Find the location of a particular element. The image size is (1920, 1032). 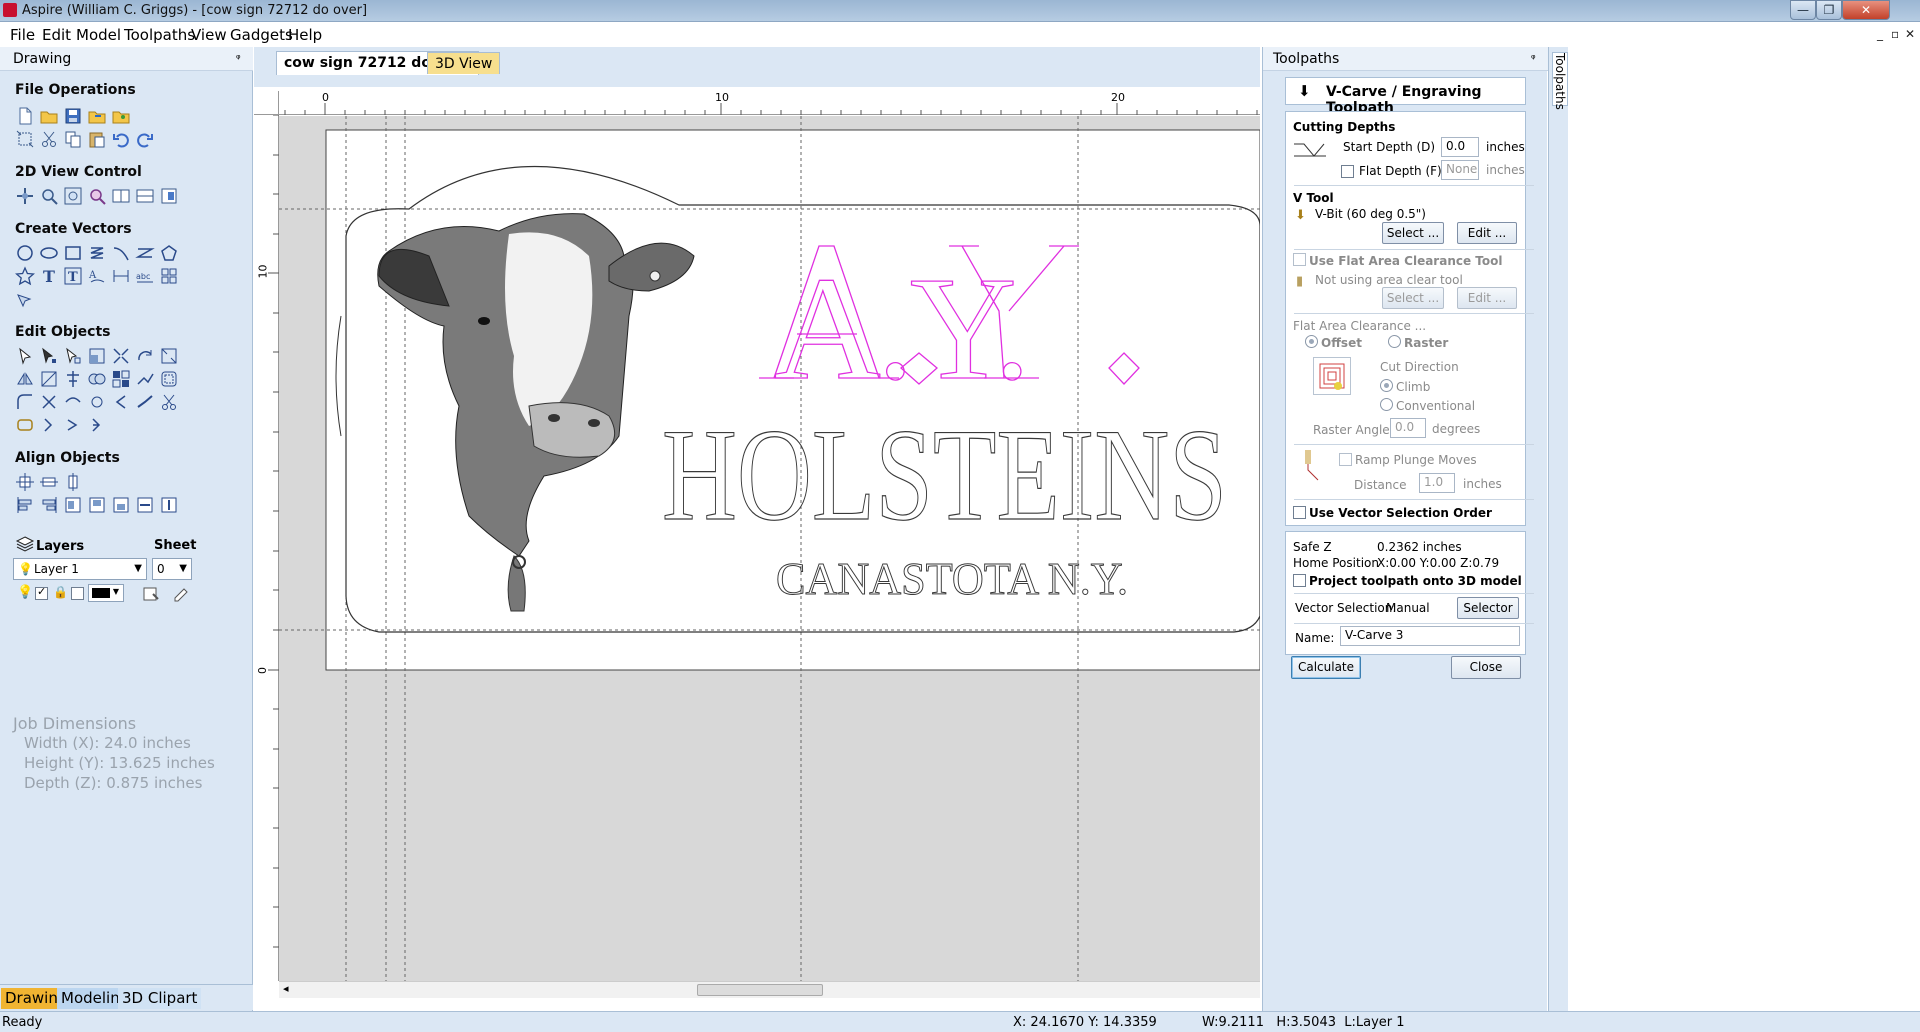

undo-icon is located at coordinates (120, 138).